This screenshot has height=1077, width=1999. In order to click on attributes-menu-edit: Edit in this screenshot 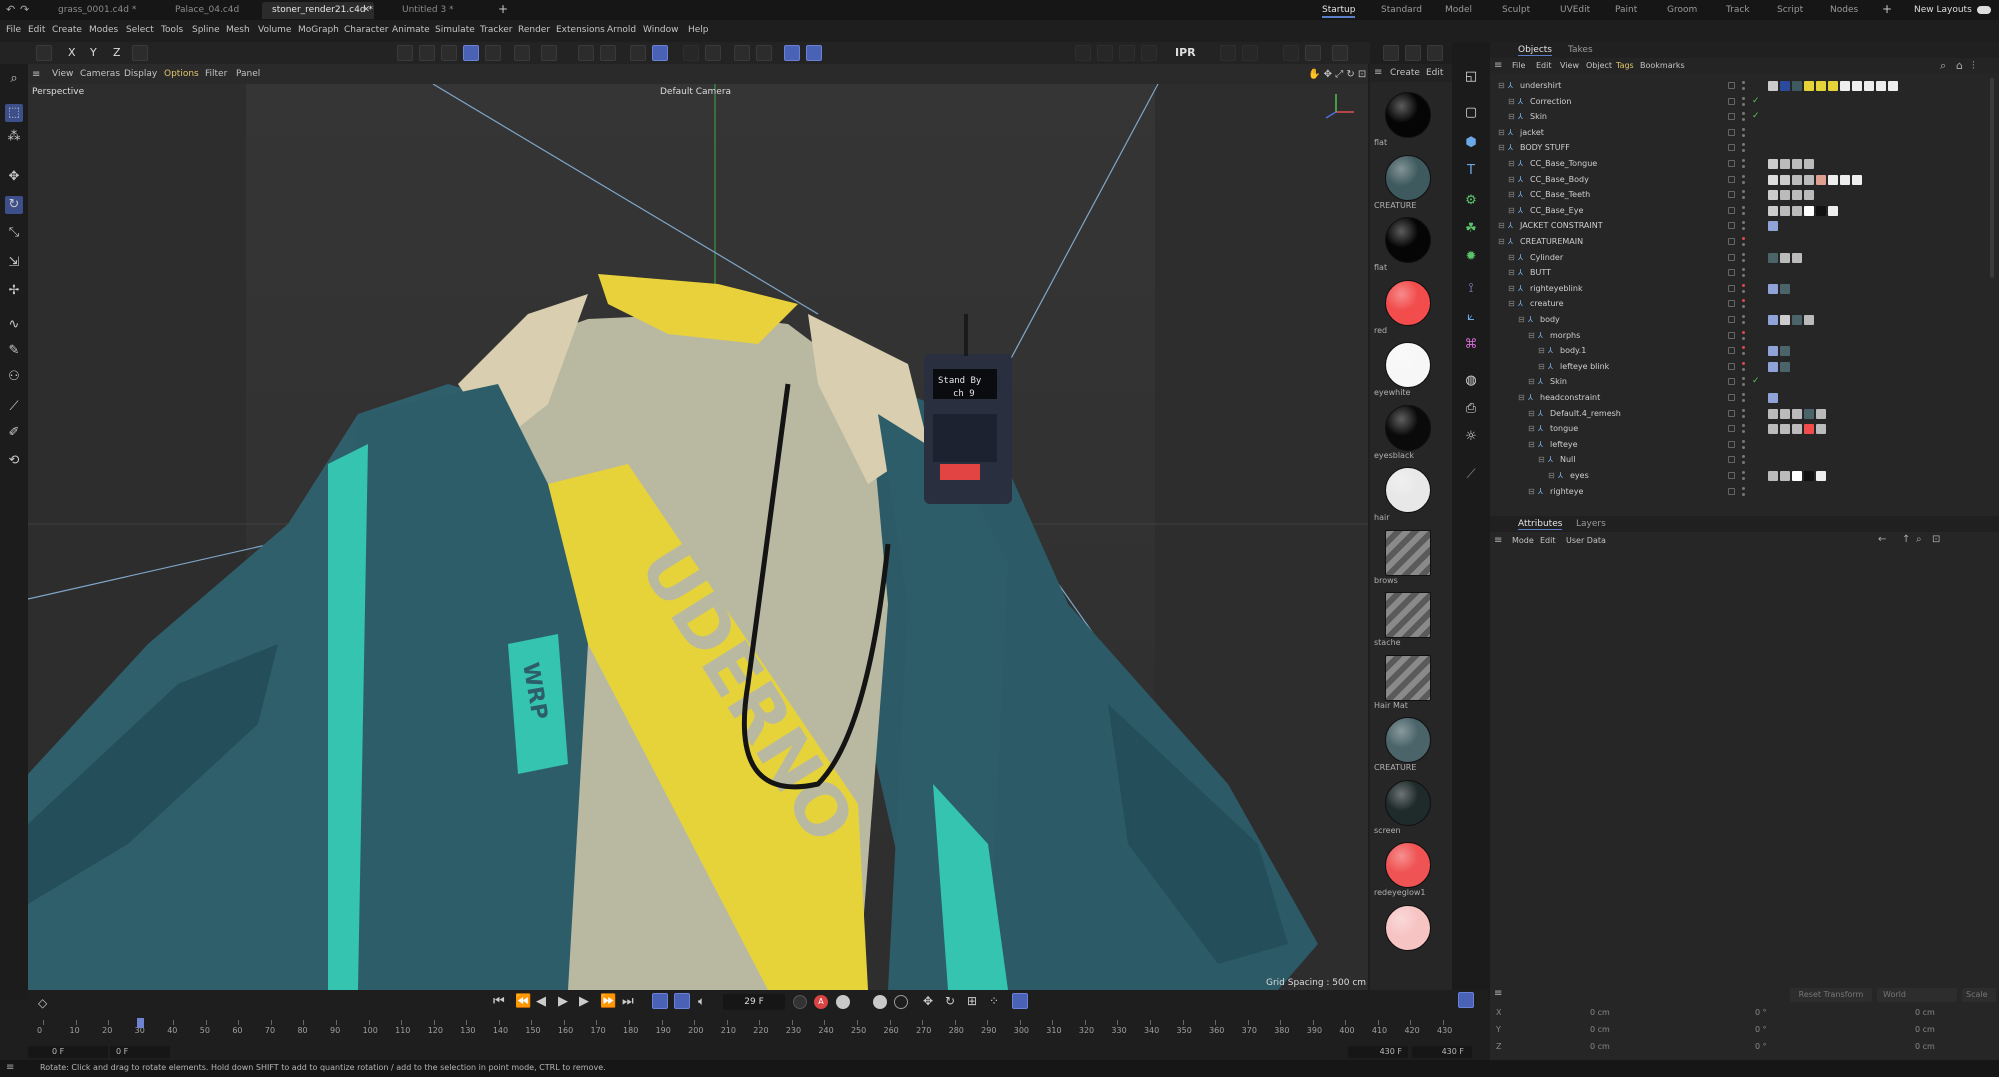, I will do `click(1548, 540)`.